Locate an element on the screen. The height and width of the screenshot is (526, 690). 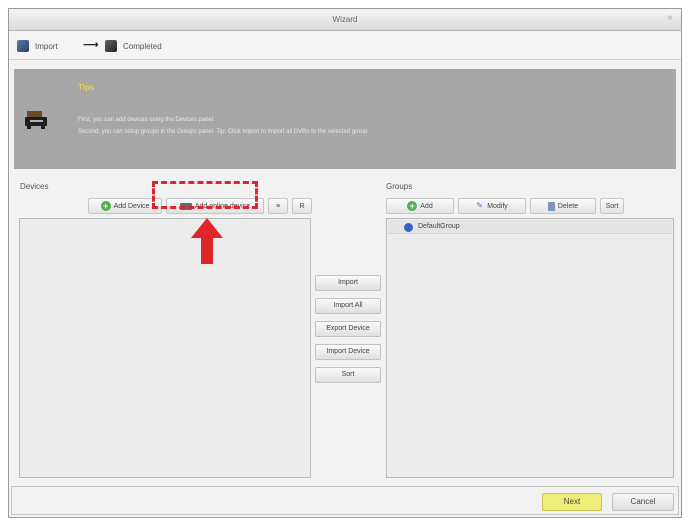
refresh-button: R is located at coordinates (302, 206).